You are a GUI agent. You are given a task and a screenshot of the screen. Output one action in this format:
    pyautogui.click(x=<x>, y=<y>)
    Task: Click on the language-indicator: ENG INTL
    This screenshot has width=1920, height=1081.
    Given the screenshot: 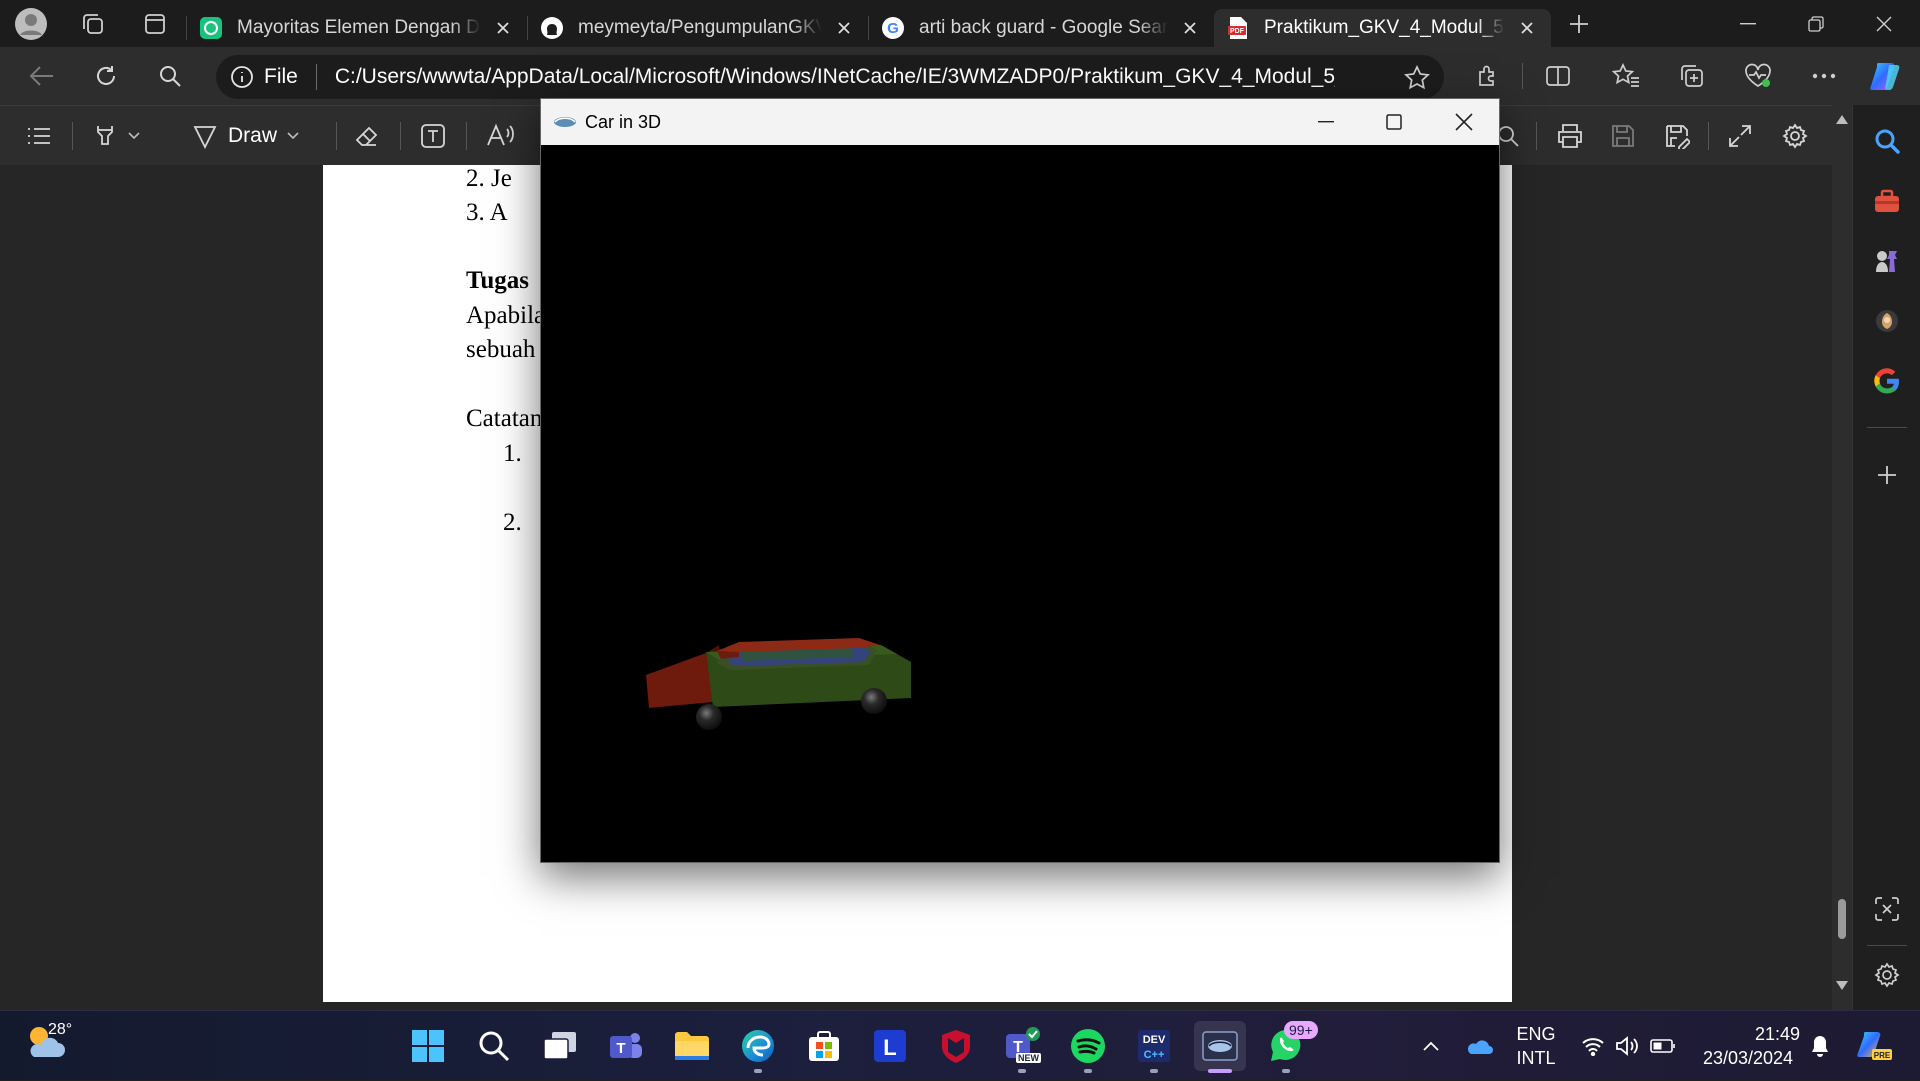 What is the action you would take?
    pyautogui.click(x=1536, y=1046)
    